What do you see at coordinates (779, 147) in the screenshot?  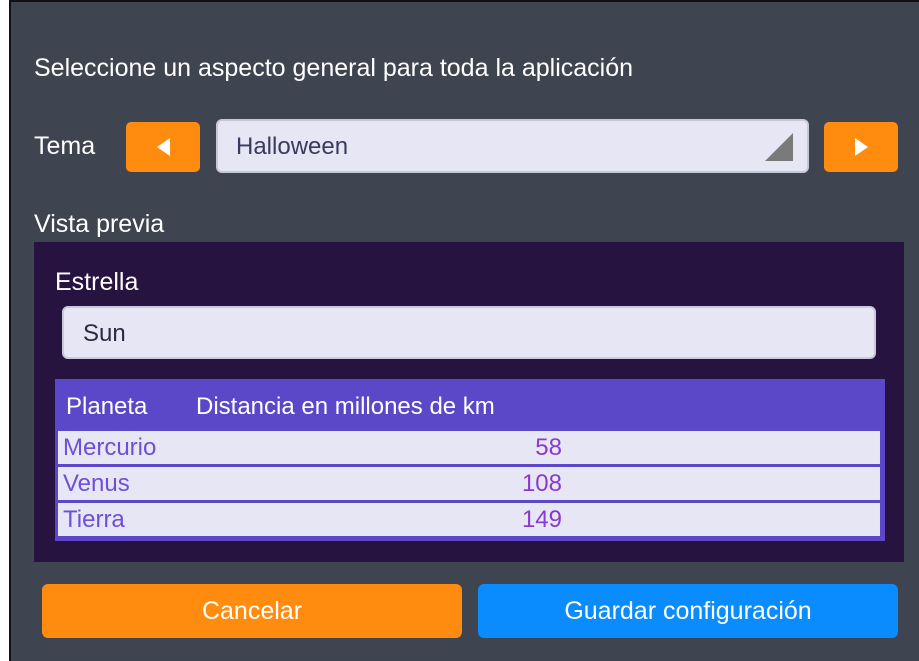 I see `dropdown-corner-icon` at bounding box center [779, 147].